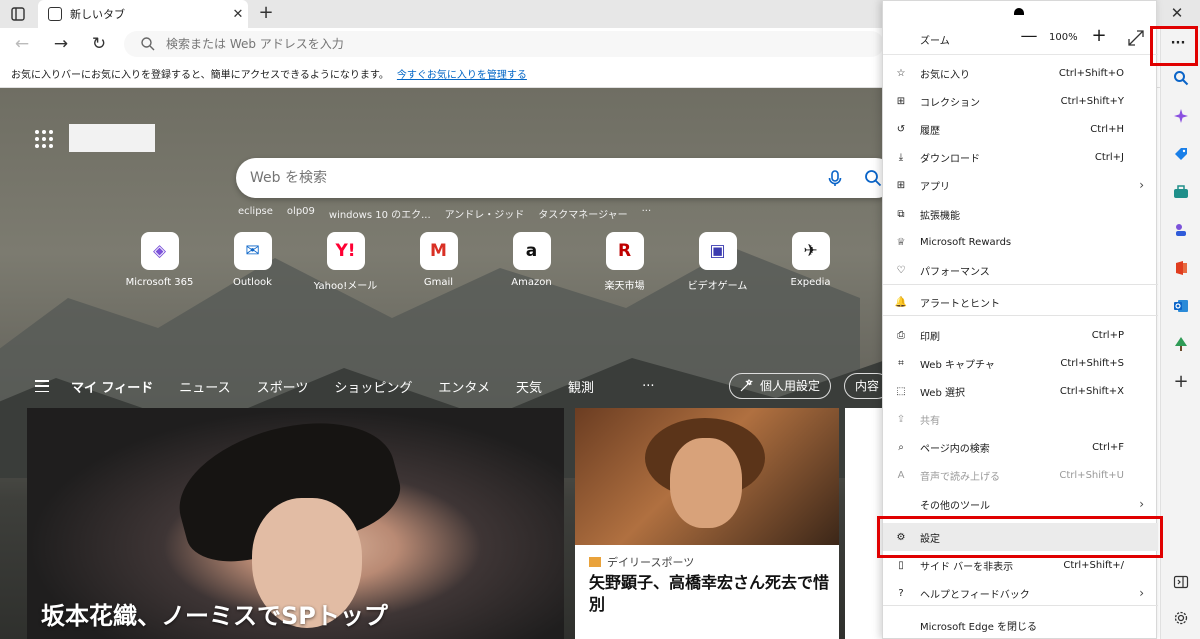  What do you see at coordinates (252, 262) in the screenshot?
I see `quick-link-outlook: ✉ Outlook` at bounding box center [252, 262].